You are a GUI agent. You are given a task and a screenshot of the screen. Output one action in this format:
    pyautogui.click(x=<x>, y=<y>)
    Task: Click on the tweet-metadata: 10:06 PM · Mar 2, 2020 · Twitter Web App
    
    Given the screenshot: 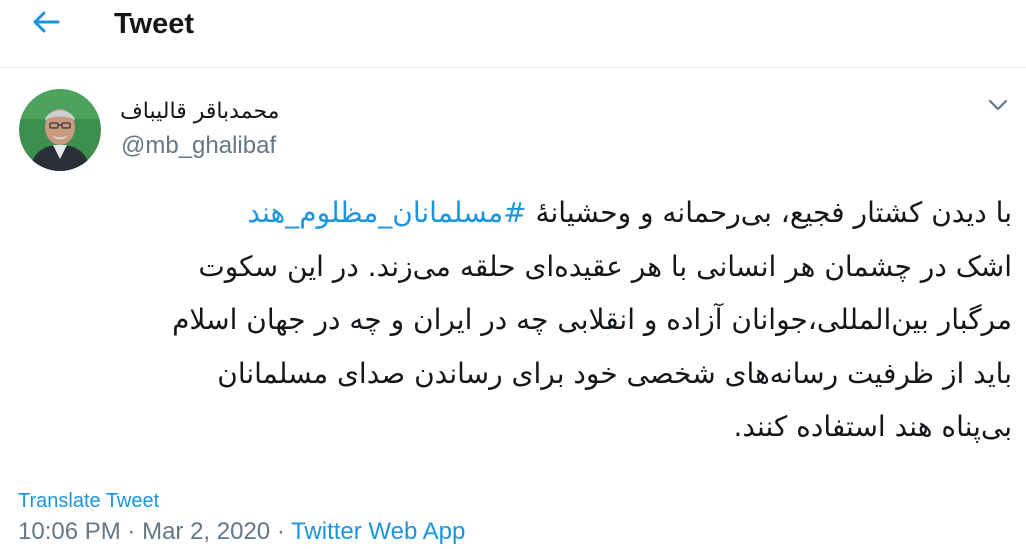 What is the action you would take?
    pyautogui.click(x=241, y=532)
    